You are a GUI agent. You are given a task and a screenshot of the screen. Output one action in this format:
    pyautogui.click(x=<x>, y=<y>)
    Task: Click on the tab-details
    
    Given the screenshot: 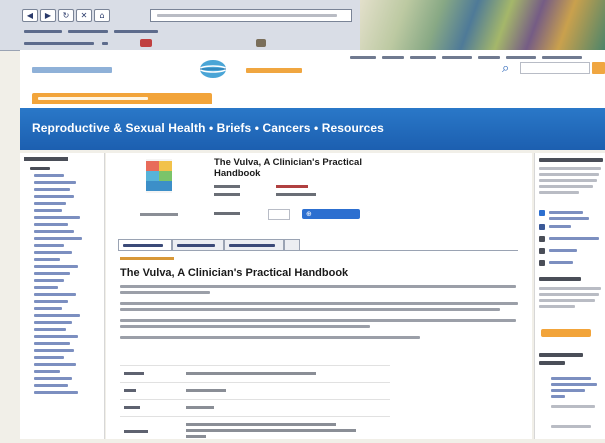 What is the action you would take?
    pyautogui.click(x=198, y=244)
    